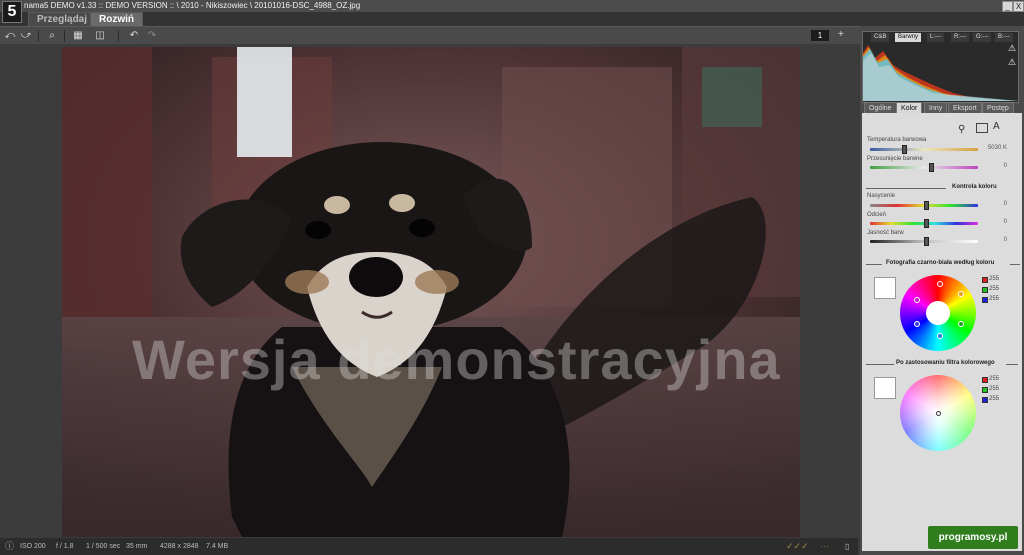  I want to click on highlight-warning-icon: ⚠, so click(1012, 48).